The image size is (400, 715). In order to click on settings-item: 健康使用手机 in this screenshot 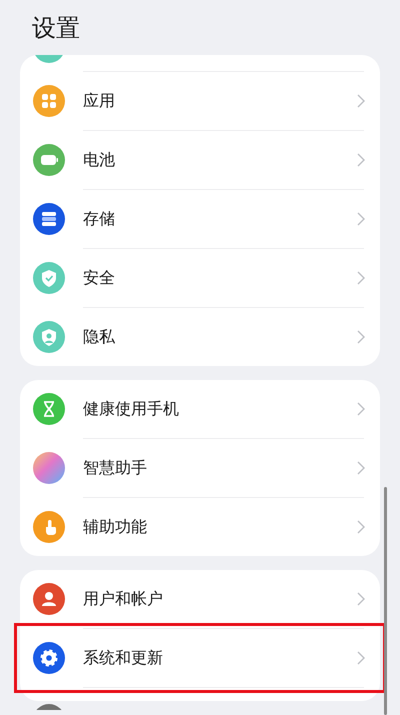, I will do `click(200, 409)`.